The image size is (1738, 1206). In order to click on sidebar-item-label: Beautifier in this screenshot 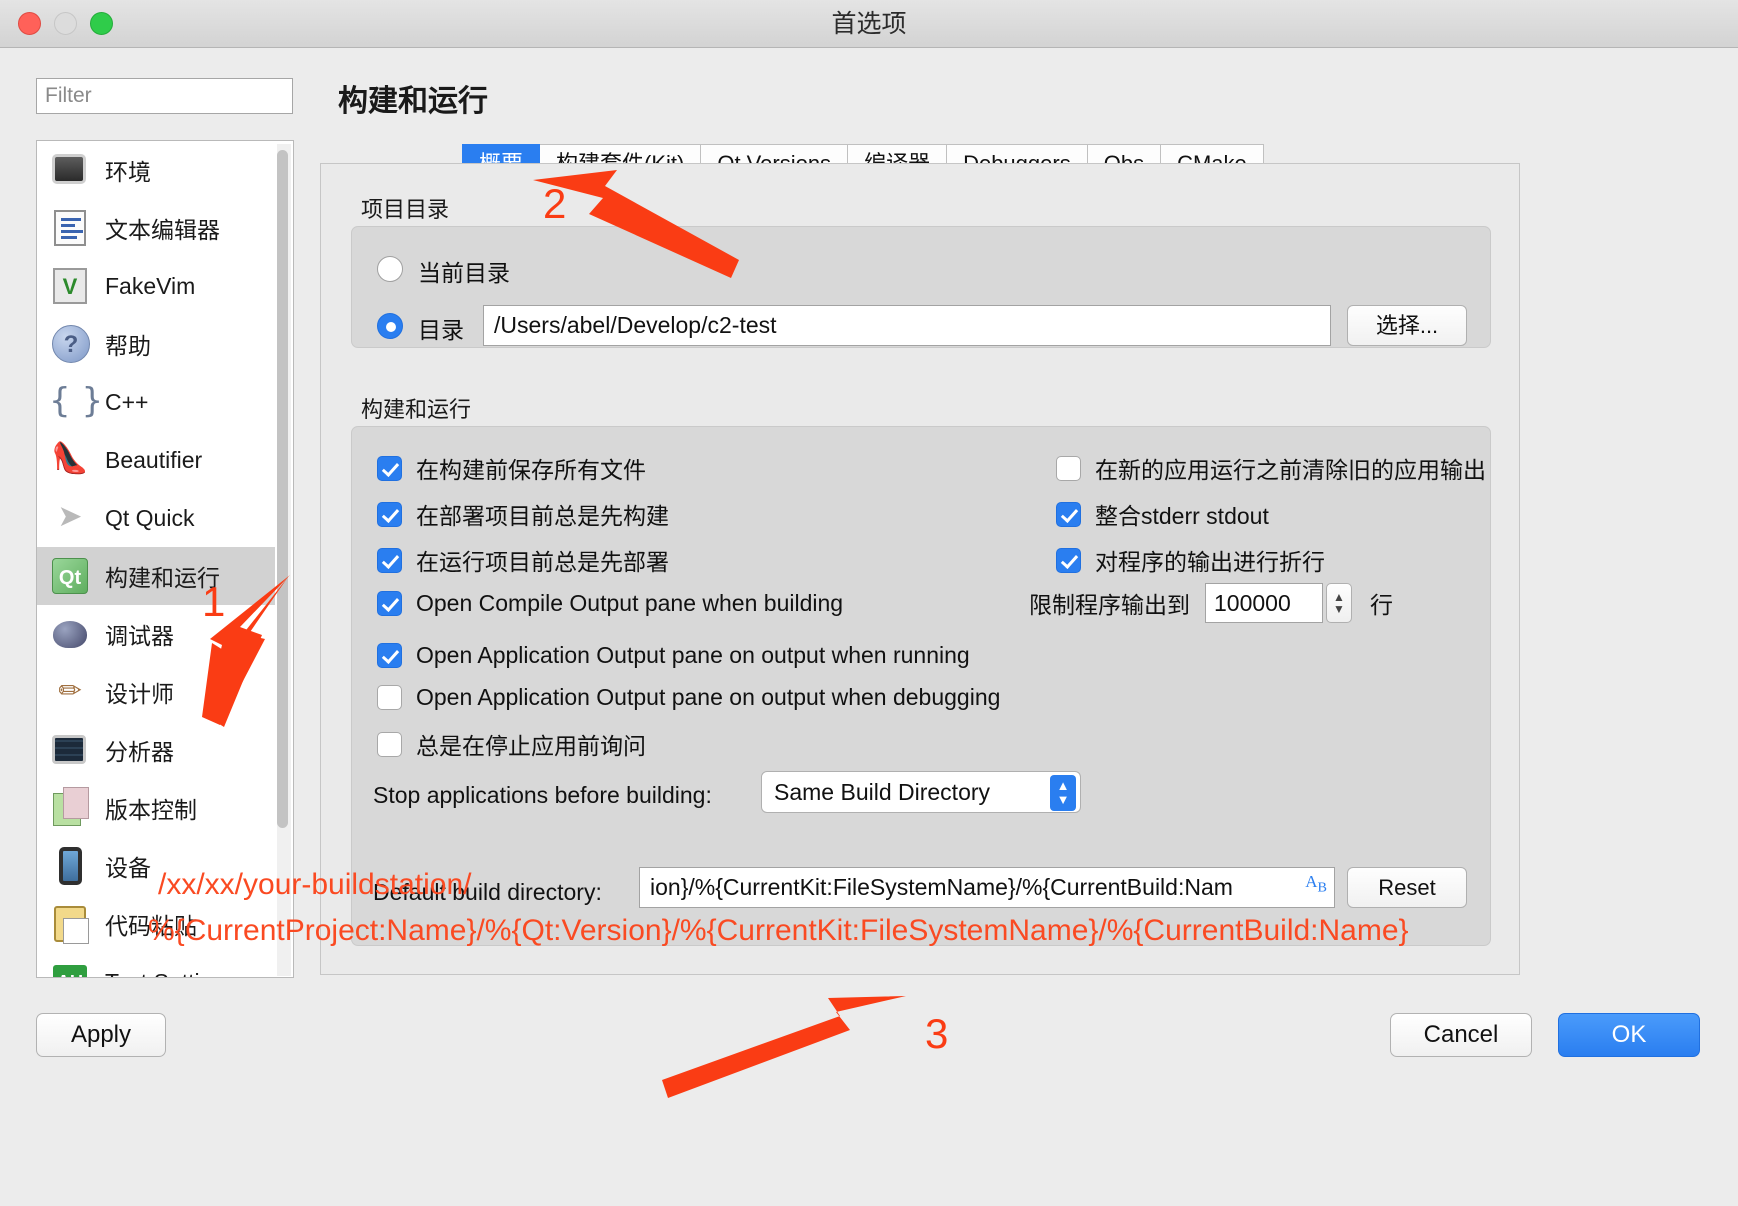, I will do `click(154, 459)`.